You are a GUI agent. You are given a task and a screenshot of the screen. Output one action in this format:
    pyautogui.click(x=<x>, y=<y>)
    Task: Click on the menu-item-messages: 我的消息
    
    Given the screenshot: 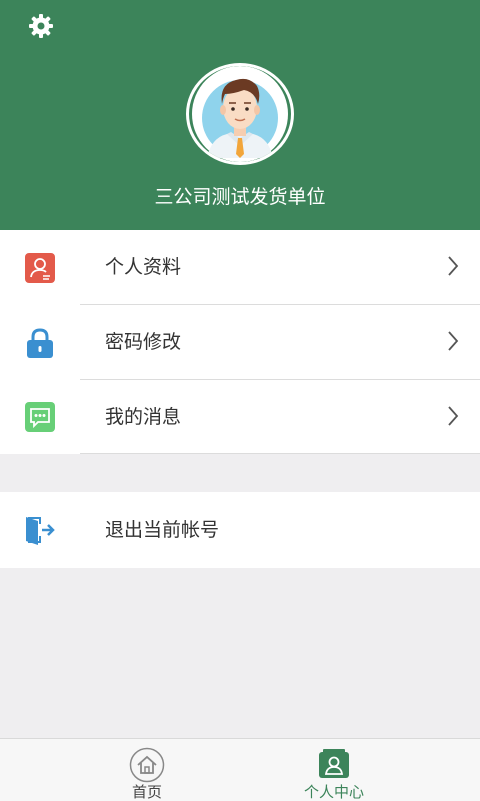 What is the action you would take?
    pyautogui.click(x=240, y=417)
    